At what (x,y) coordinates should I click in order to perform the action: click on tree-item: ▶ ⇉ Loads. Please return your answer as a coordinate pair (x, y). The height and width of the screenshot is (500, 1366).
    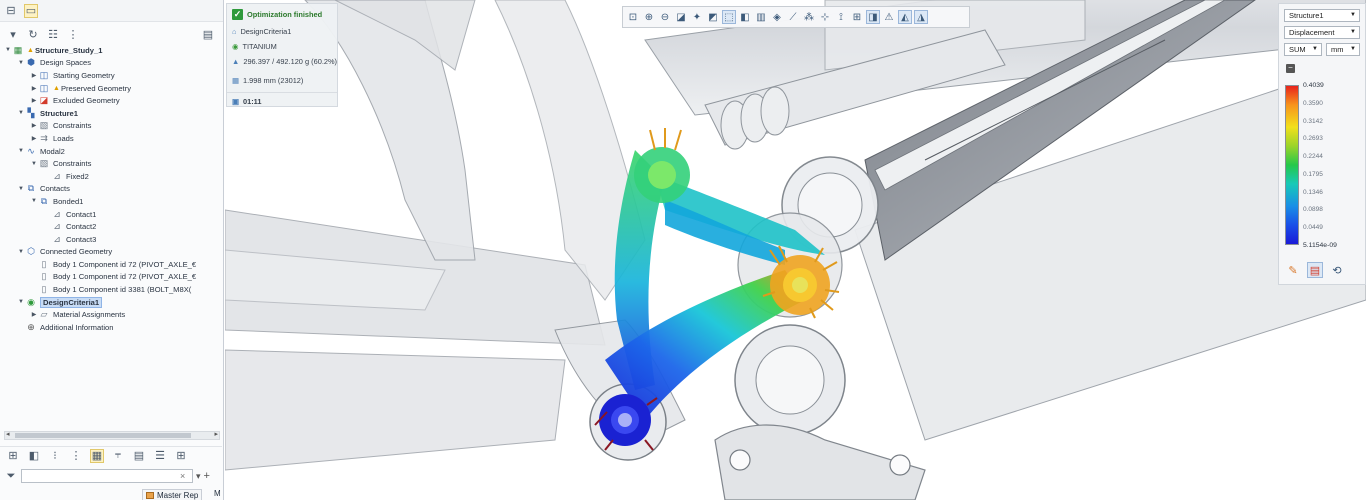
    Looking at the image, I should click on (111, 138).